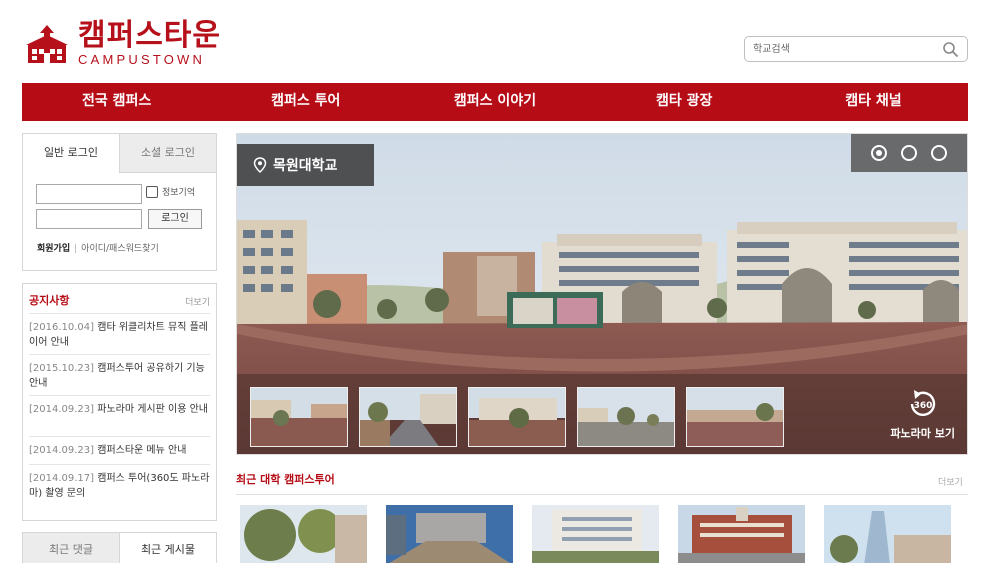 The height and width of the screenshot is (563, 1000). What do you see at coordinates (62, 478) in the screenshot?
I see `notice-date: [2014.09.17]` at bounding box center [62, 478].